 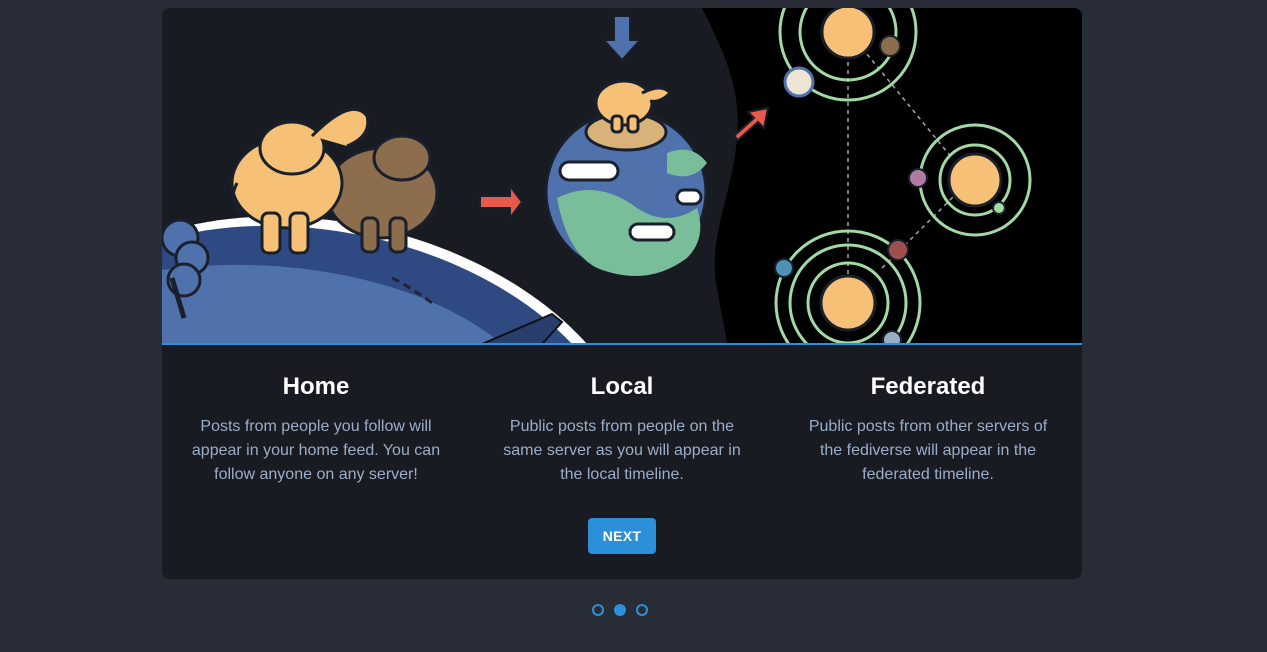 What do you see at coordinates (622, 536) in the screenshot?
I see `next-button: NEXT` at bounding box center [622, 536].